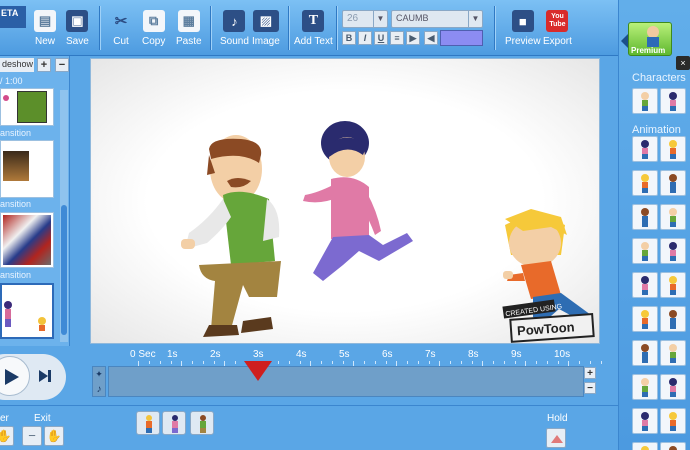 The height and width of the screenshot is (450, 690). Describe the element at coordinates (62, 65) in the screenshot. I see `remove-slide-button: −` at that location.